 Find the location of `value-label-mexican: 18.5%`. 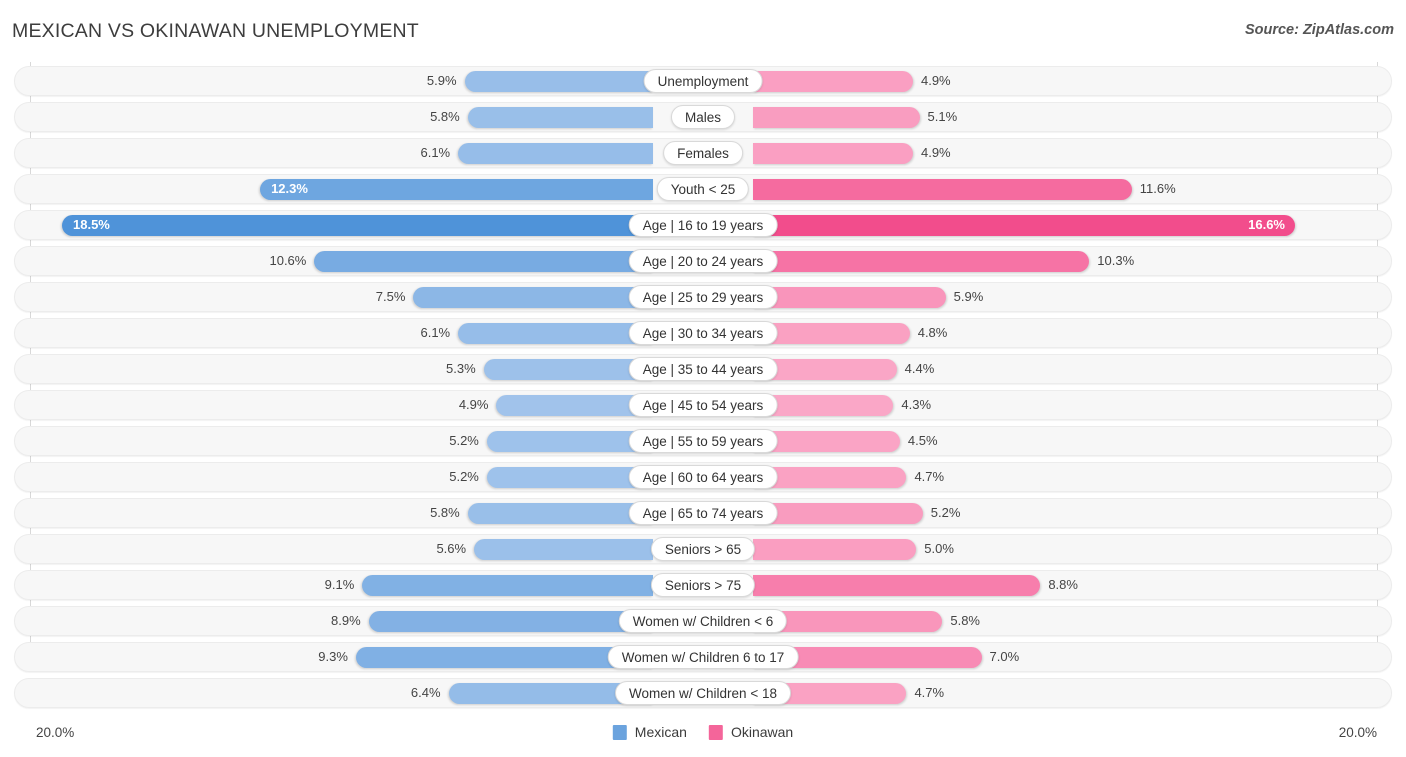

value-label-mexican: 18.5% is located at coordinates (91, 224).